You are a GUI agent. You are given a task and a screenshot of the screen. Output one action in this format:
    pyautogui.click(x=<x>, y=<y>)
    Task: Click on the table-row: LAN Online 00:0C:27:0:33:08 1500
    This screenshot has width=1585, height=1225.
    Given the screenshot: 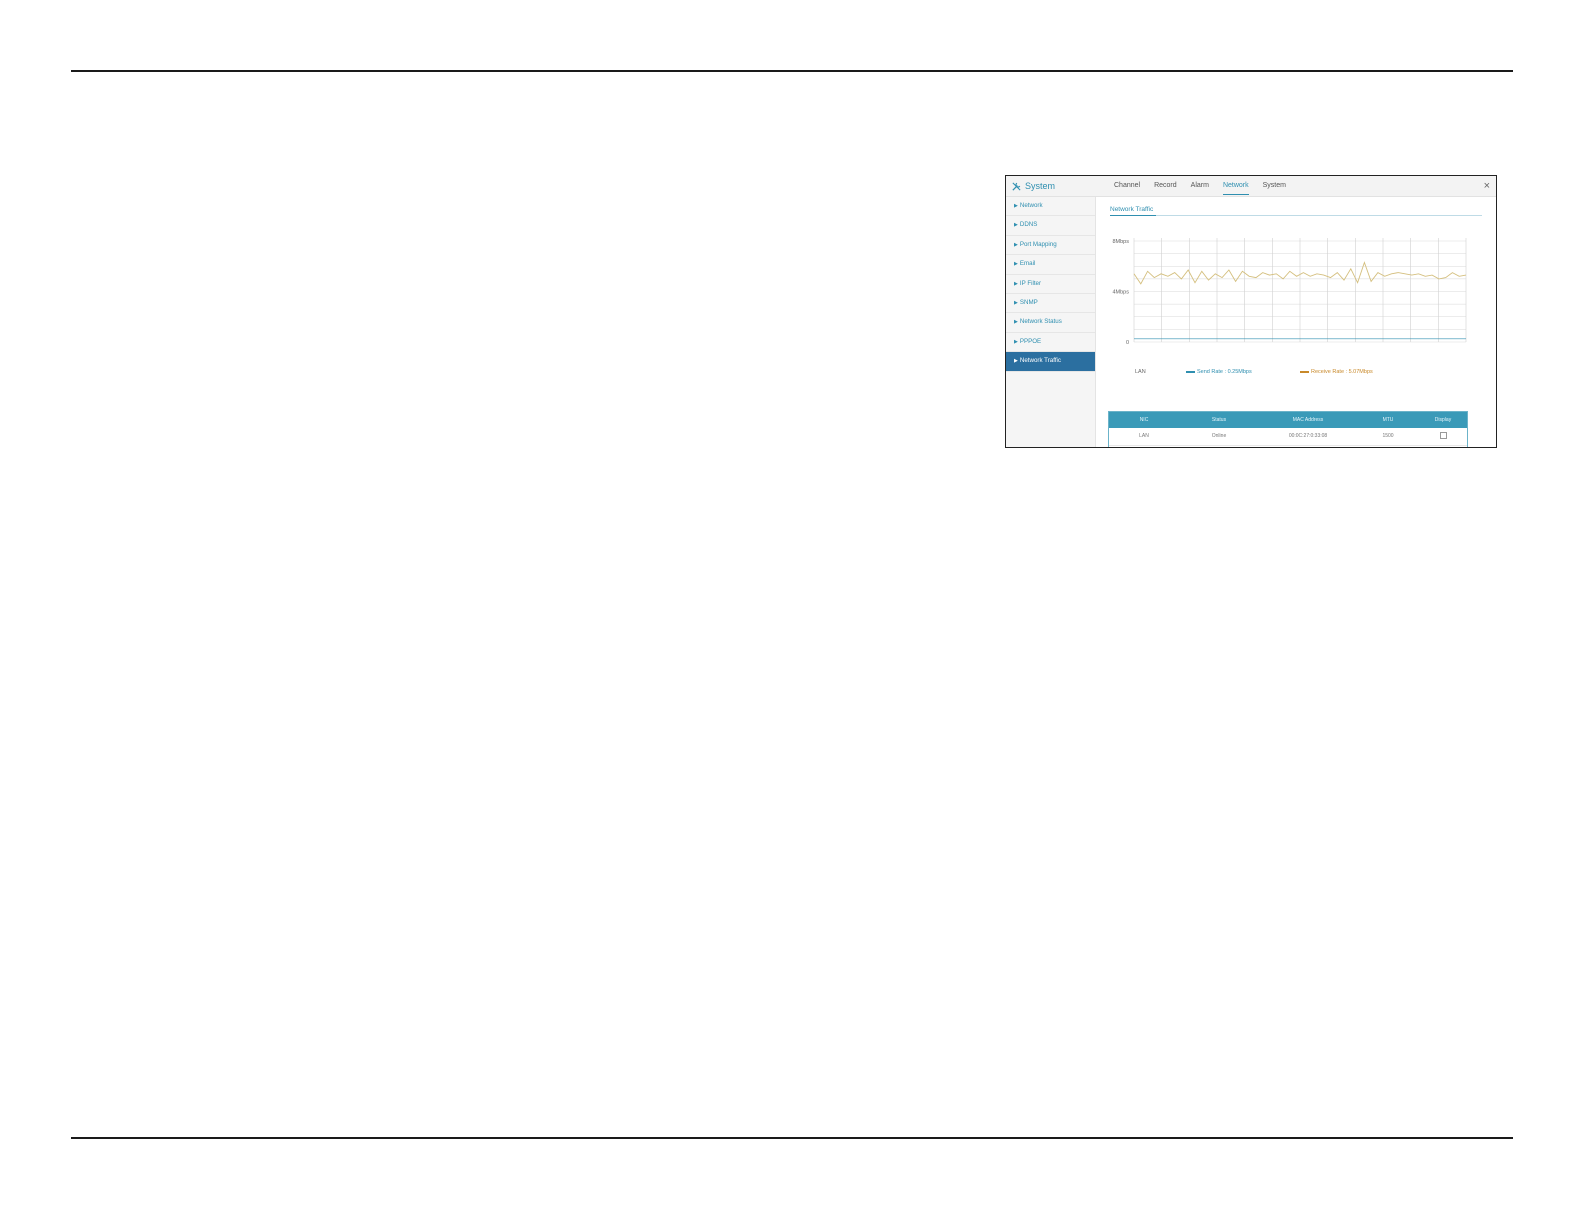 What is the action you would take?
    pyautogui.click(x=1288, y=437)
    